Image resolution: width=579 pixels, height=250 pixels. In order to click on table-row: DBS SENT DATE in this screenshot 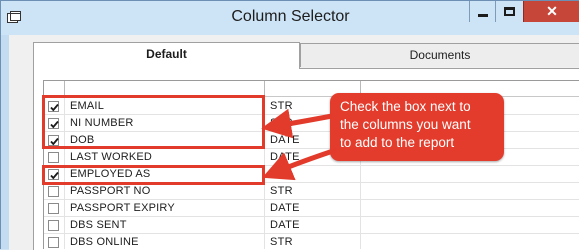, I will do `click(311, 225)`.